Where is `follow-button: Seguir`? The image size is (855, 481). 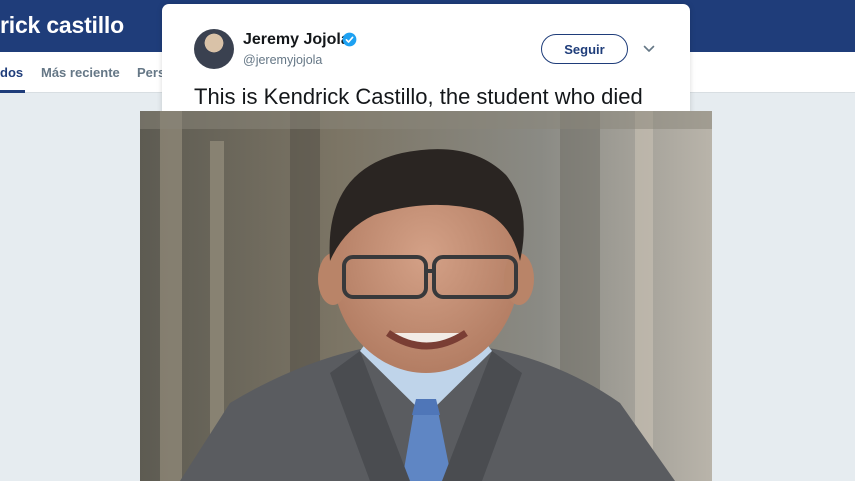 follow-button: Seguir is located at coordinates (584, 49).